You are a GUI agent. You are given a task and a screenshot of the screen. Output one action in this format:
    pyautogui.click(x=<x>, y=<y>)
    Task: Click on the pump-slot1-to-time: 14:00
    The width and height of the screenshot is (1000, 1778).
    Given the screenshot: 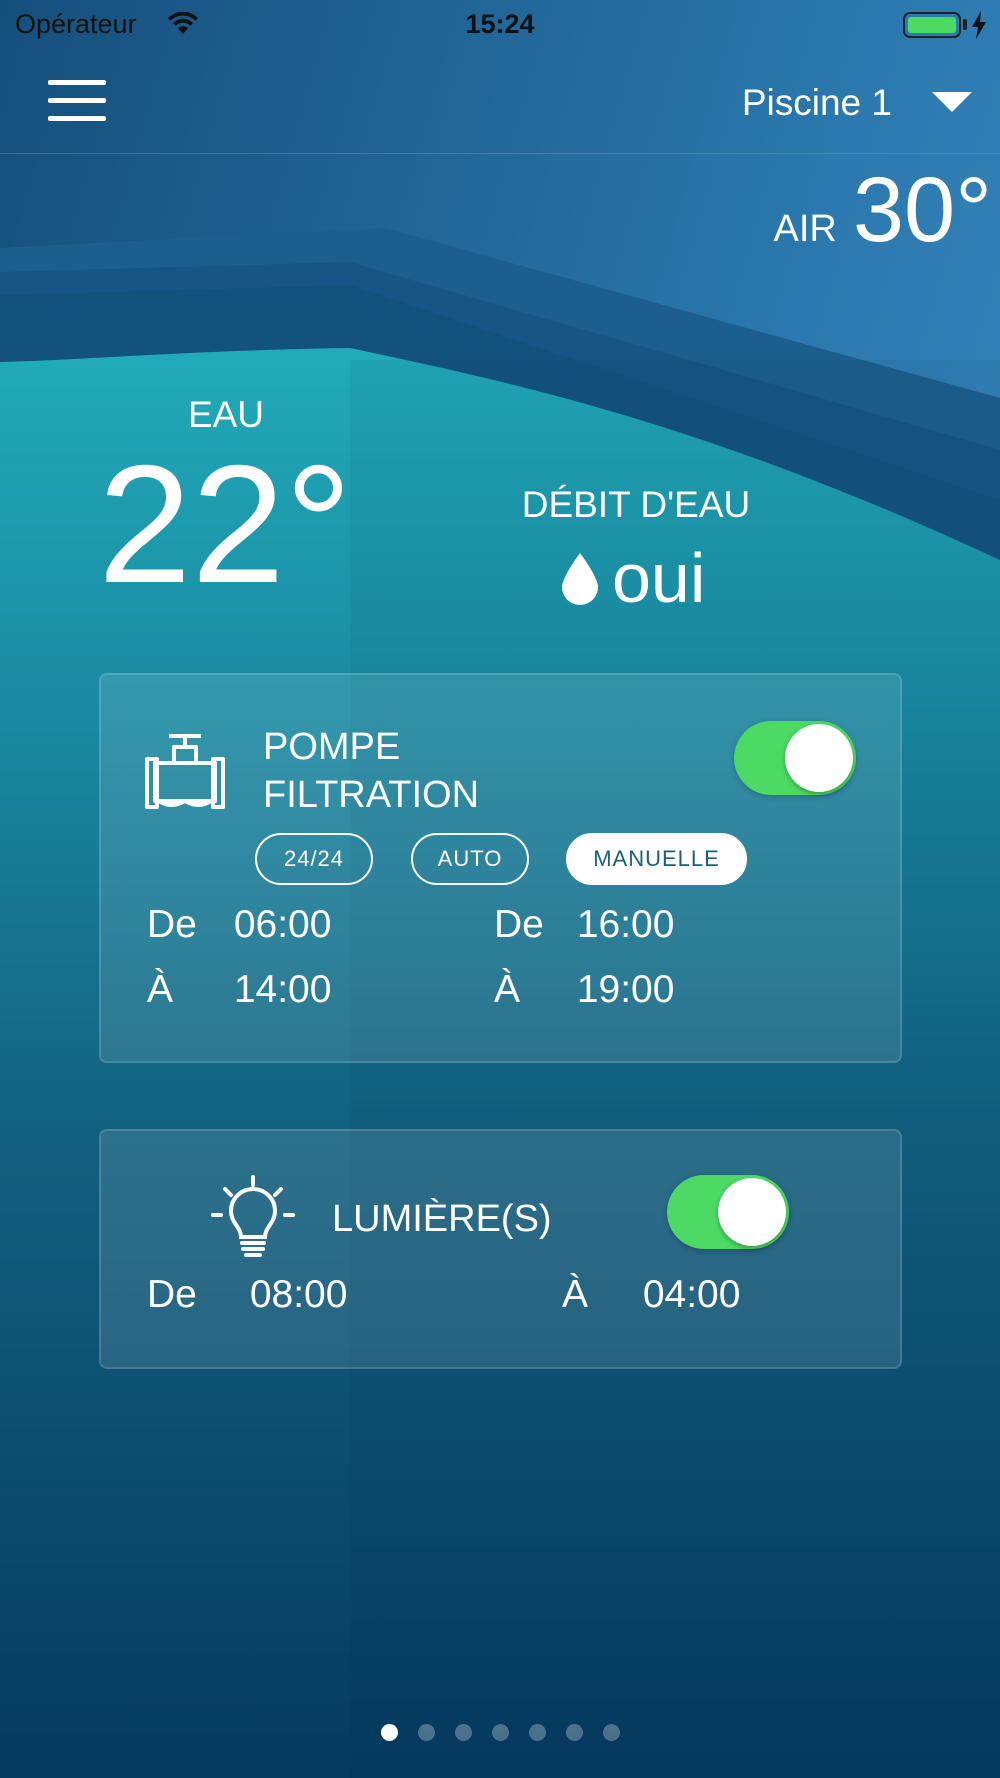 What is the action you would take?
    pyautogui.click(x=283, y=990)
    